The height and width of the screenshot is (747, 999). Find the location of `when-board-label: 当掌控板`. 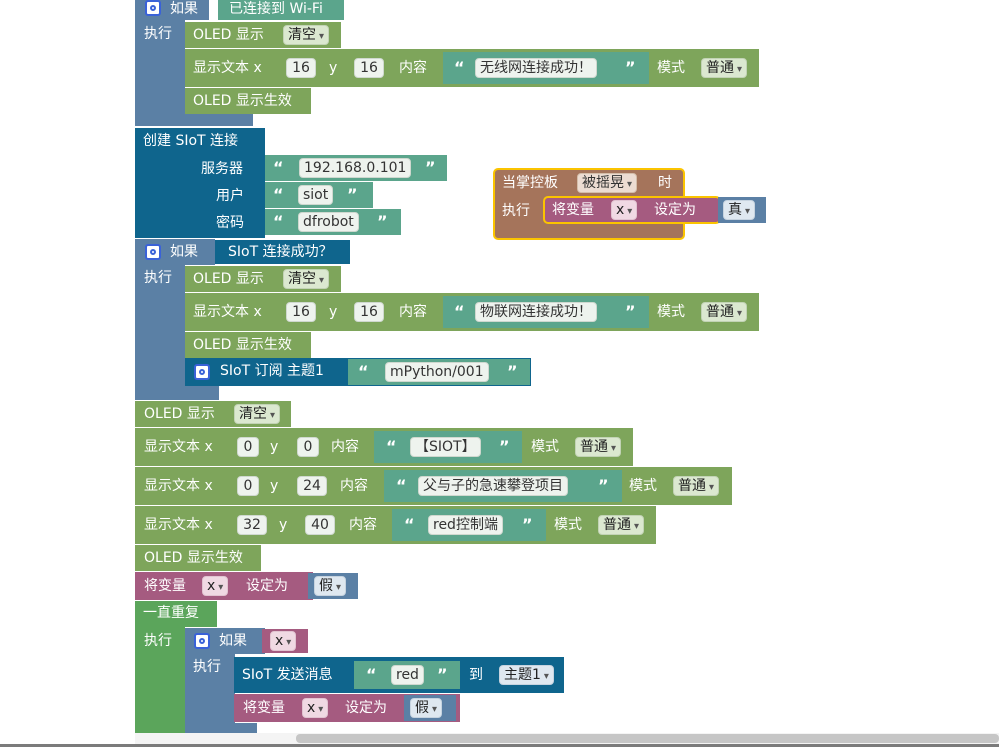

when-board-label: 当掌控板 is located at coordinates (530, 183).